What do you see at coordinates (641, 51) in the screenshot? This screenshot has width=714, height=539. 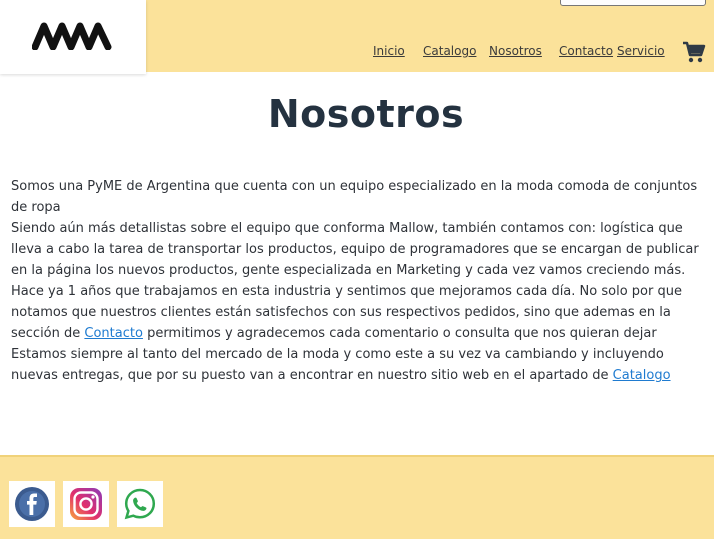 I see `nav-servicio: Servicio` at bounding box center [641, 51].